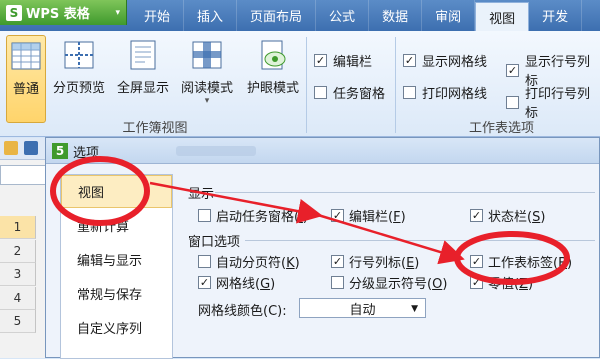  I want to click on gridline-color-select: 自动 ▼, so click(362, 308).